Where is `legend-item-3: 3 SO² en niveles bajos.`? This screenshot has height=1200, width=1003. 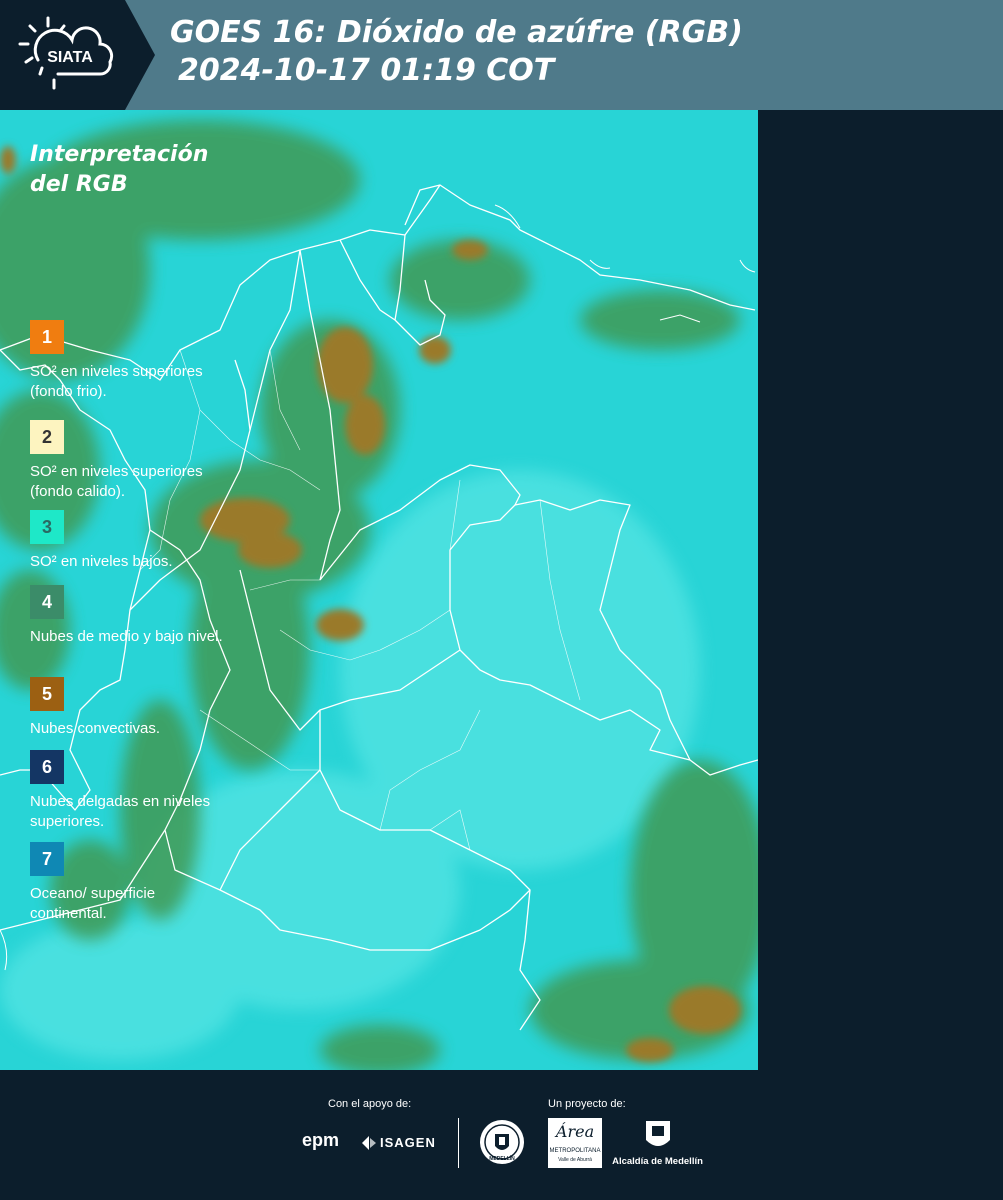
legend-item-3: 3 SO² en niveles bajos. is located at coordinates (132, 541).